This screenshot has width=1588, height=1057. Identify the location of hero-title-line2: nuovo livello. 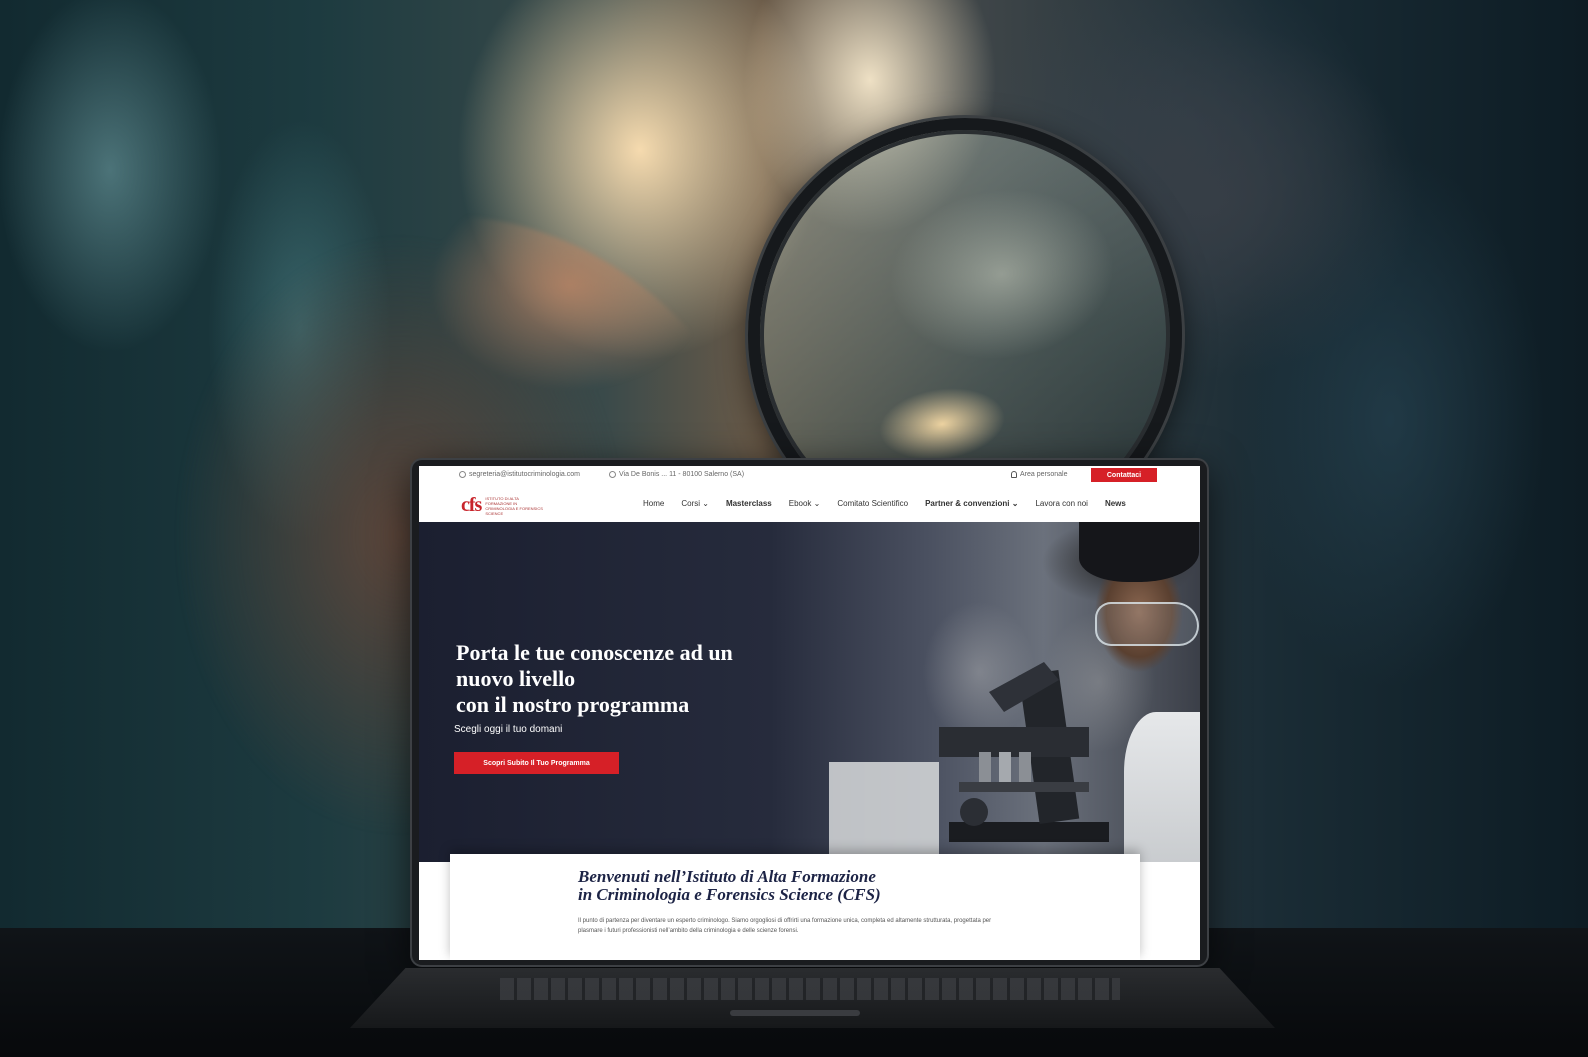
(516, 678).